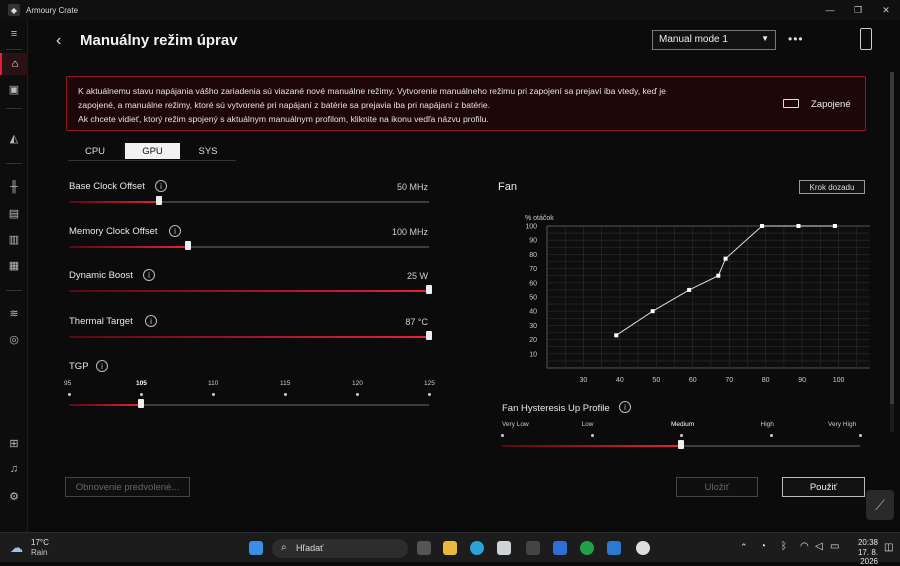 Image resolution: width=900 pixels, height=566 pixels. I want to click on notification-icon: ♫, so click(14, 469).